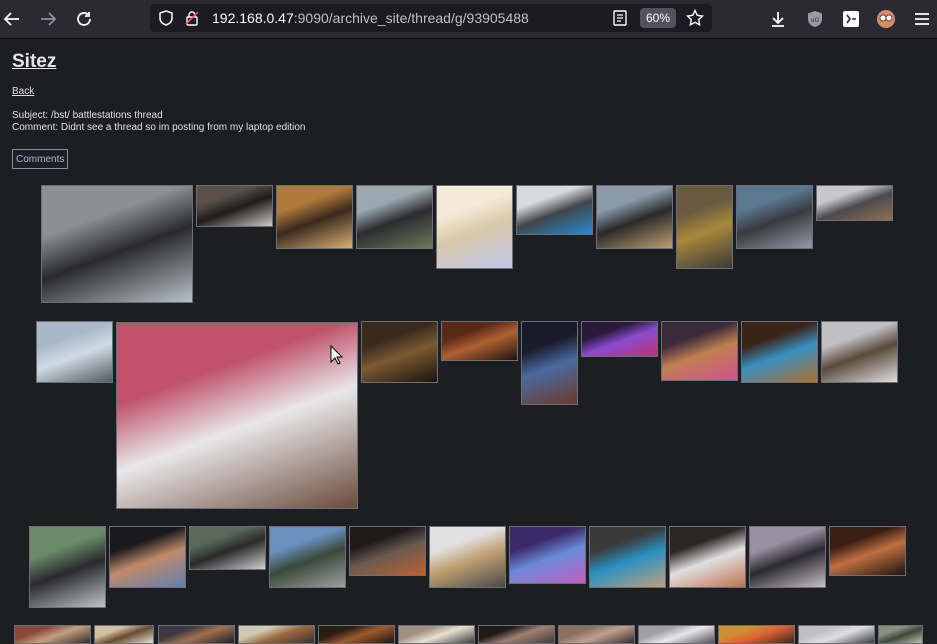 The height and width of the screenshot is (644, 937). Describe the element at coordinates (12, 19) in the screenshot. I see `back-arrow-icon` at that location.